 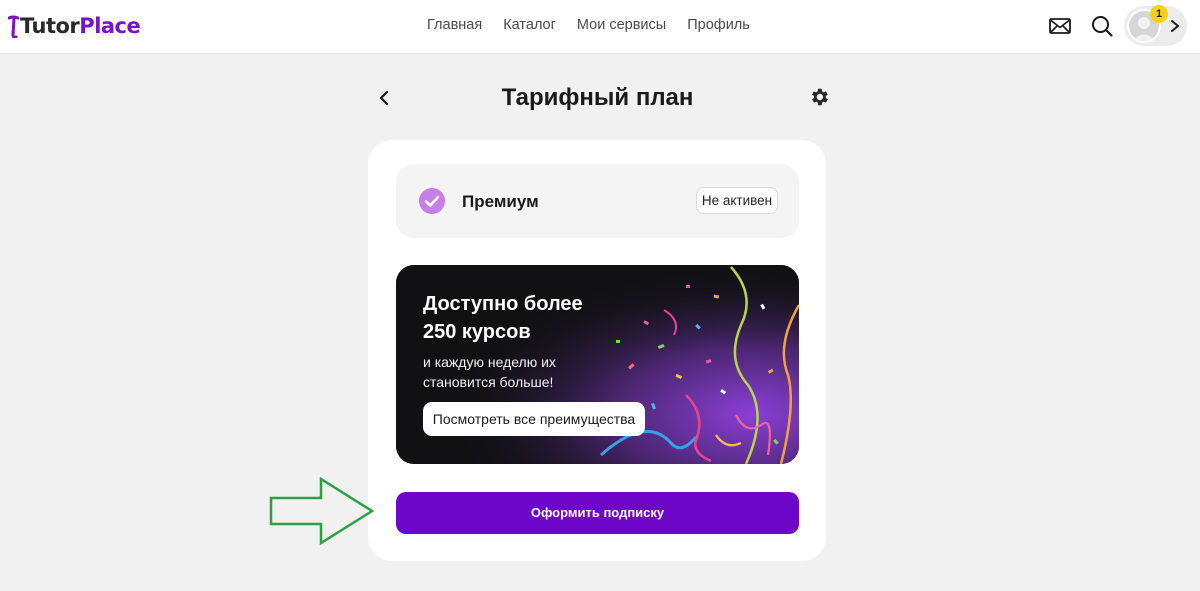 What do you see at coordinates (1060, 26) in the screenshot?
I see `mail-icon` at bounding box center [1060, 26].